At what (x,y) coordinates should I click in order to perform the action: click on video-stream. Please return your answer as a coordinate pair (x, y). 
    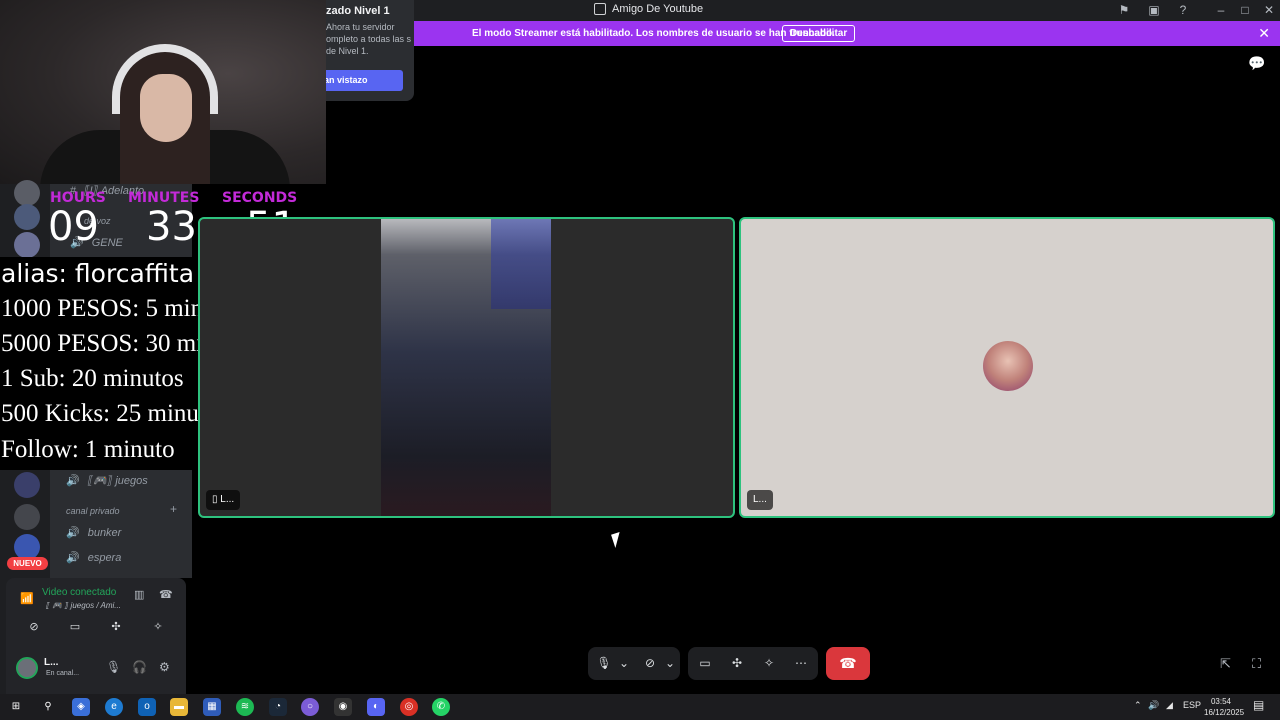
    Looking at the image, I should click on (466, 367).